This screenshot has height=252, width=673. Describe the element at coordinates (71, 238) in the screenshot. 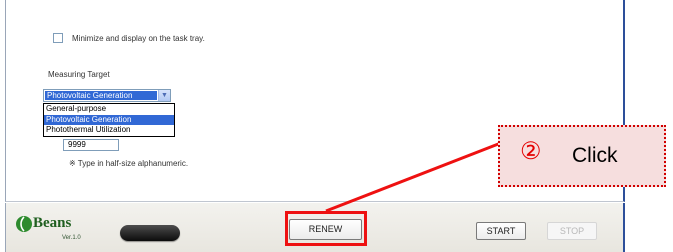

I see `logo-version: Ver.1.0` at that location.